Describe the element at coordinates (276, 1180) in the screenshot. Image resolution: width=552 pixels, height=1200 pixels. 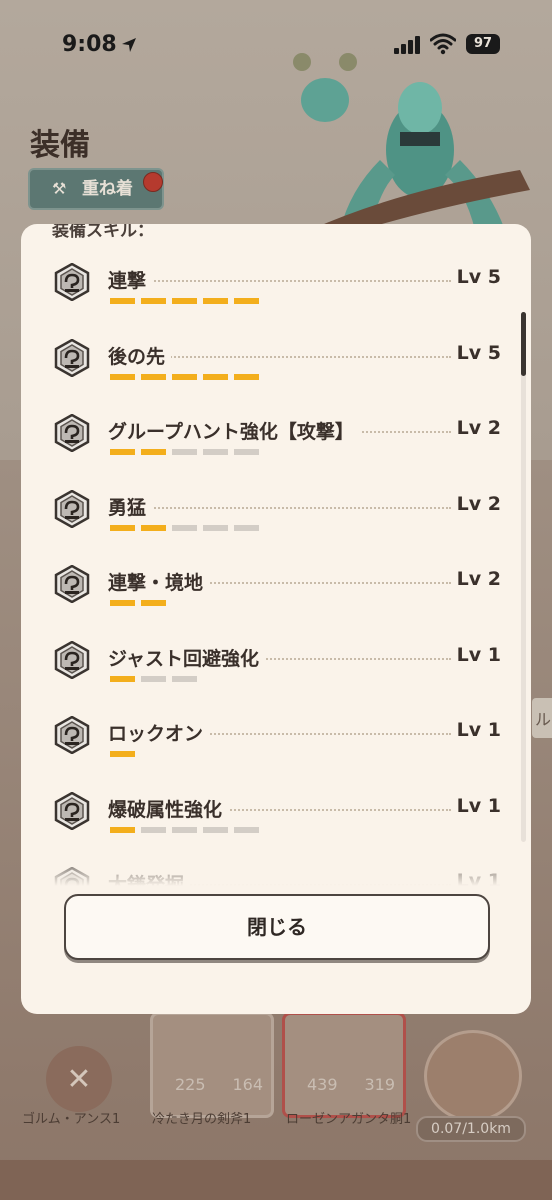
I see `bottom-equipment-row` at that location.